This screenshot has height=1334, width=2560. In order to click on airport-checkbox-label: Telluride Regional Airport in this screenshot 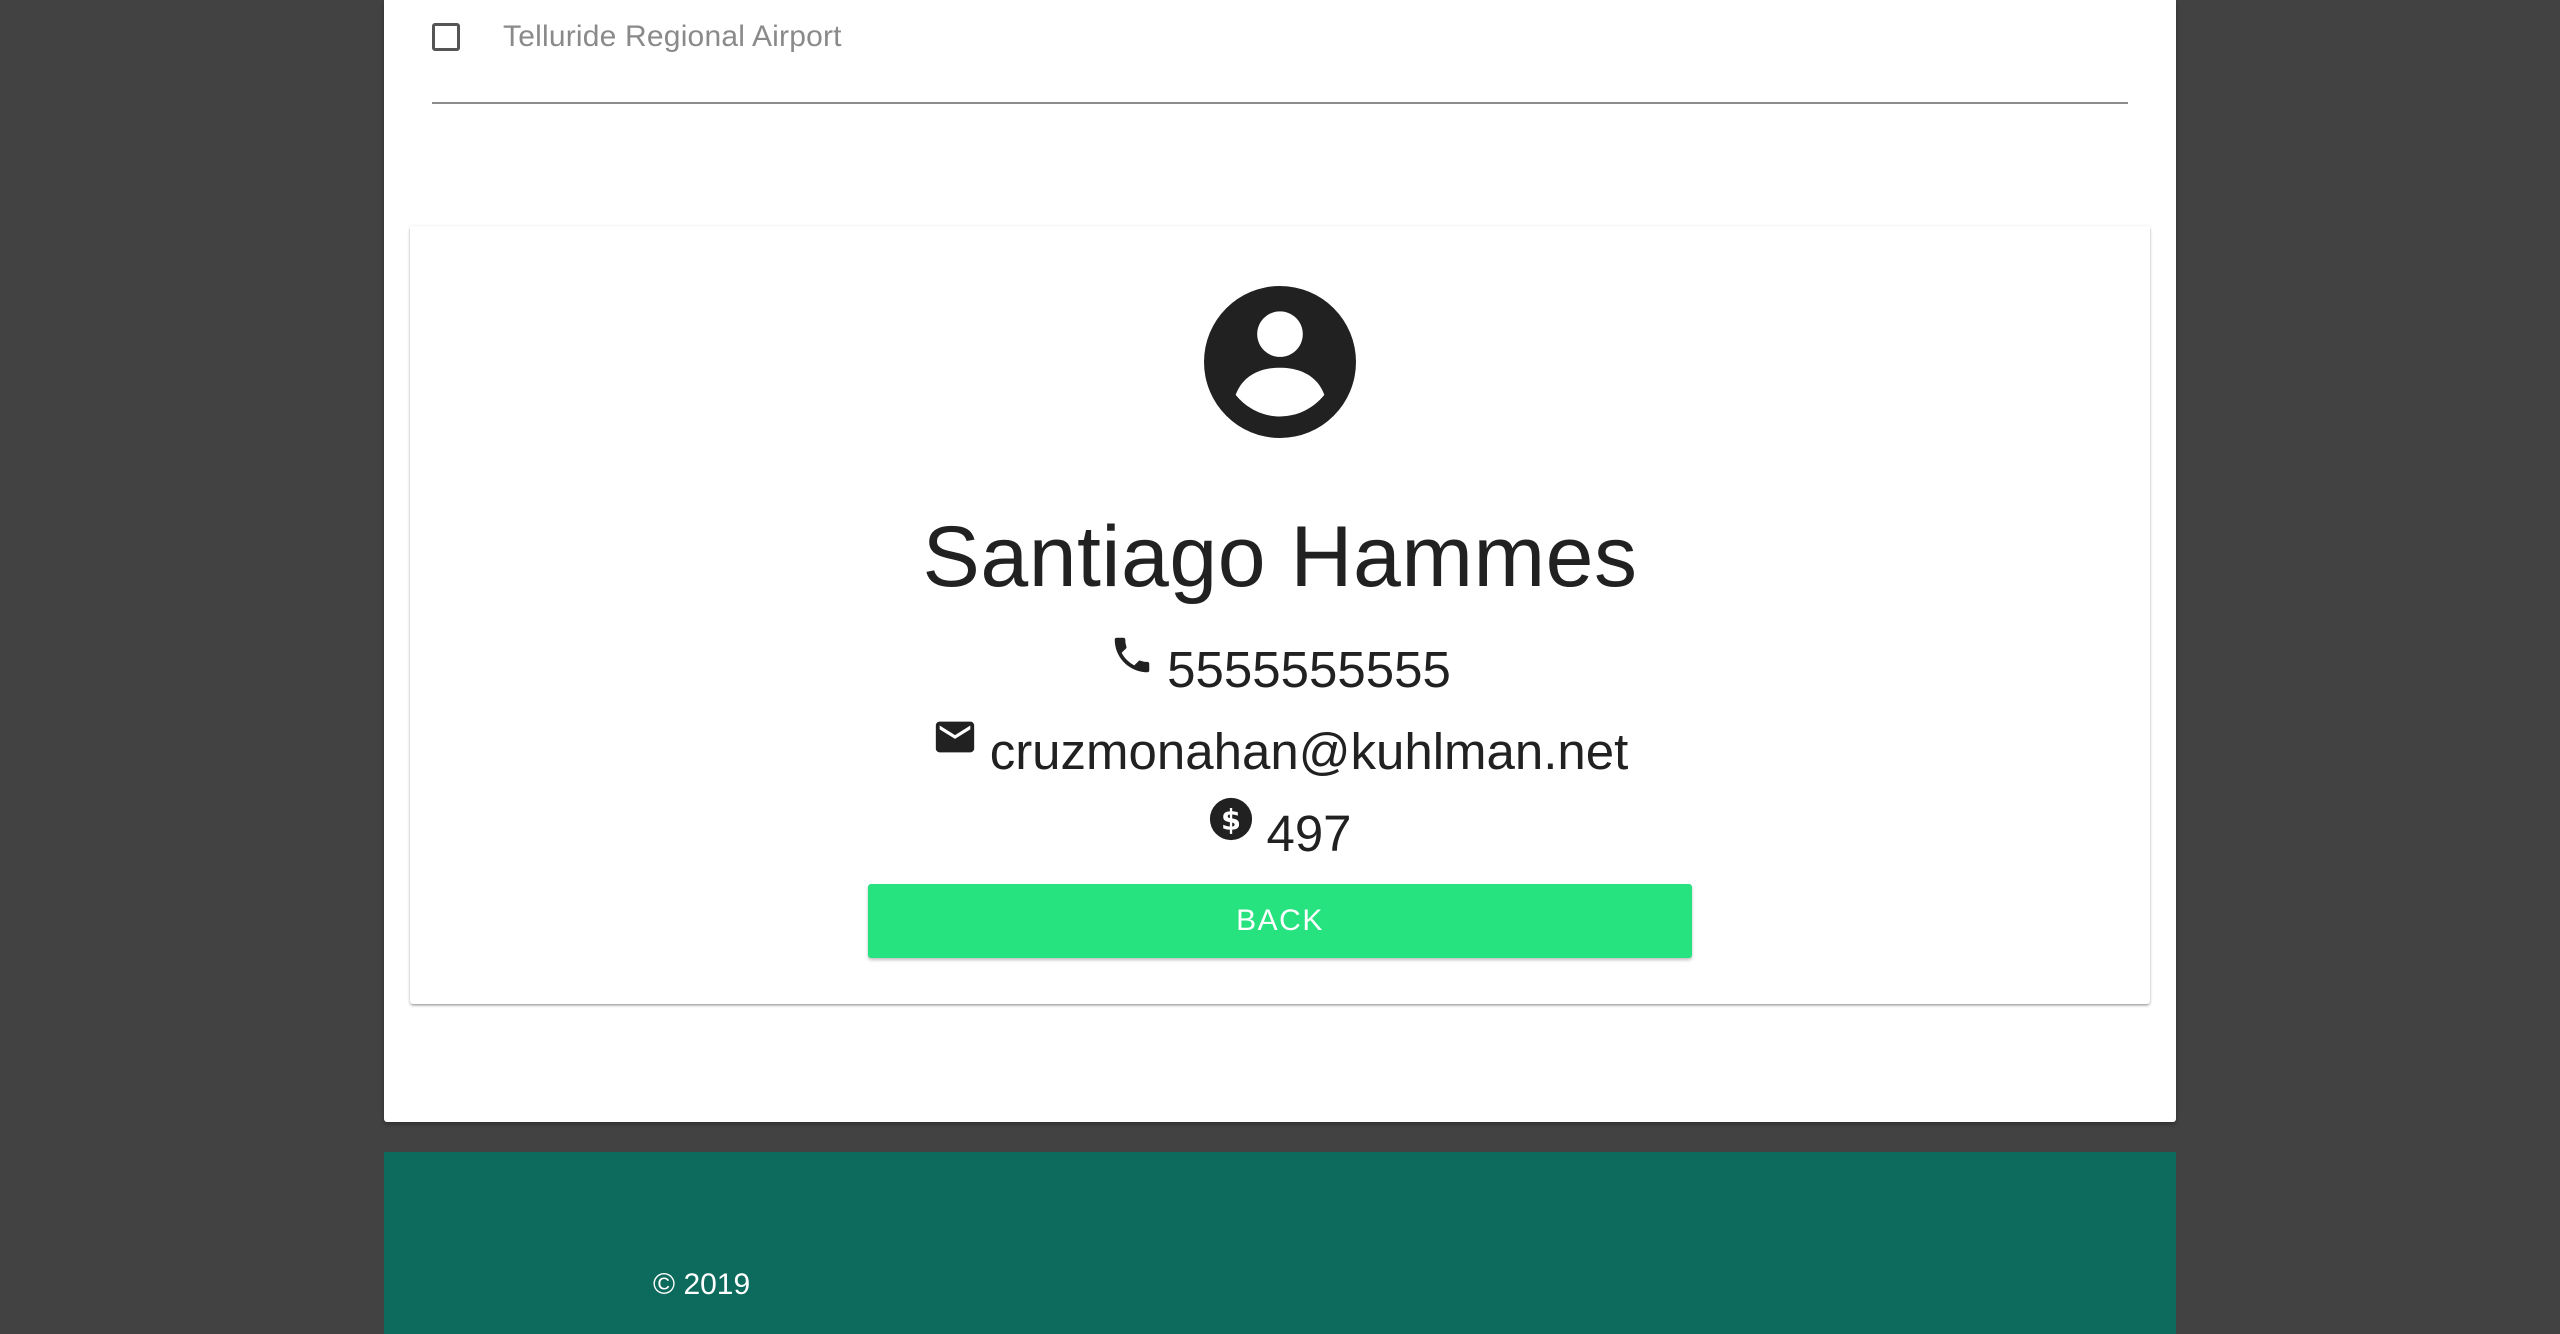, I will do `click(672, 36)`.